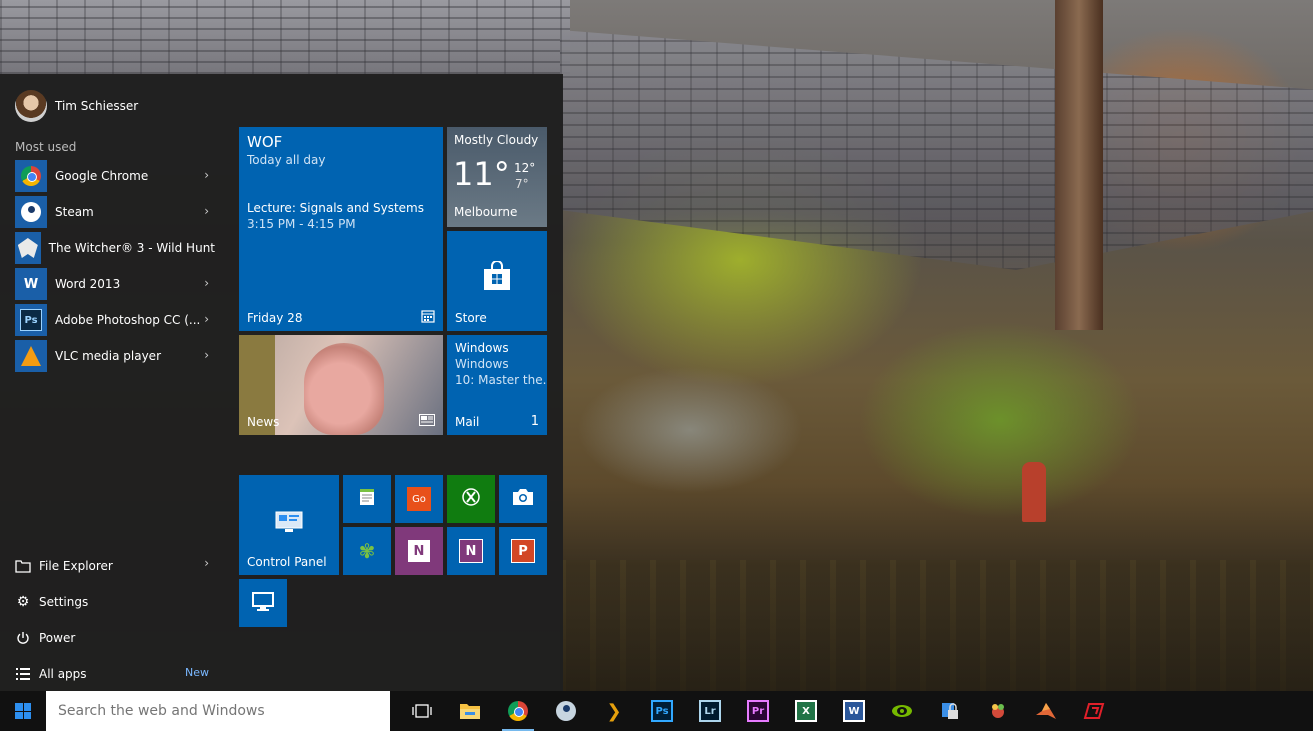 The image size is (1313, 731). I want to click on user-account: Tim Schiesser, so click(76, 106).